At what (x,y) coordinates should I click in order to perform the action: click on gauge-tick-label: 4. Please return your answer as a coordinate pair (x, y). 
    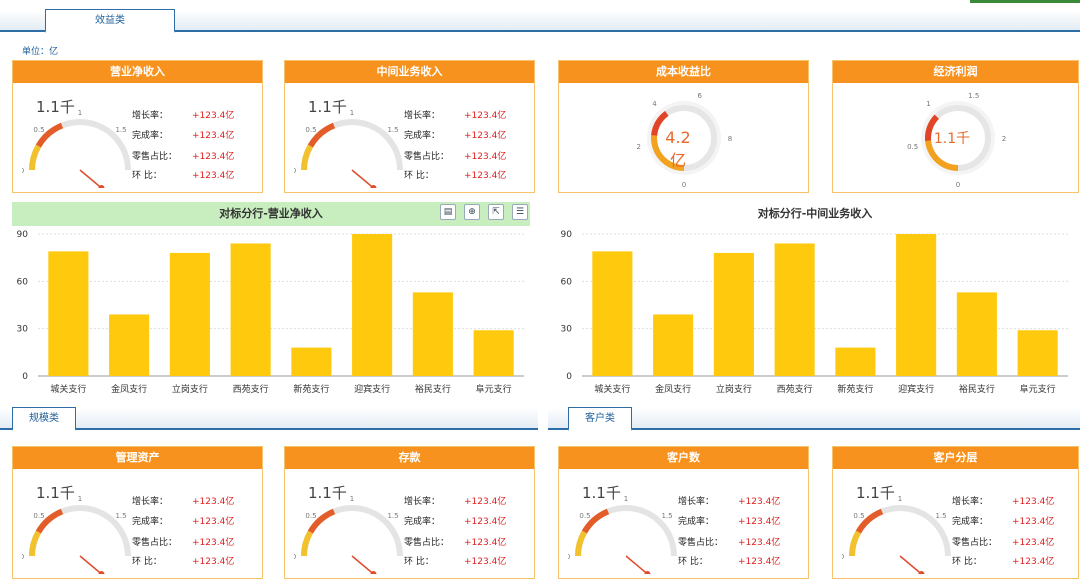
    Looking at the image, I should click on (654, 104).